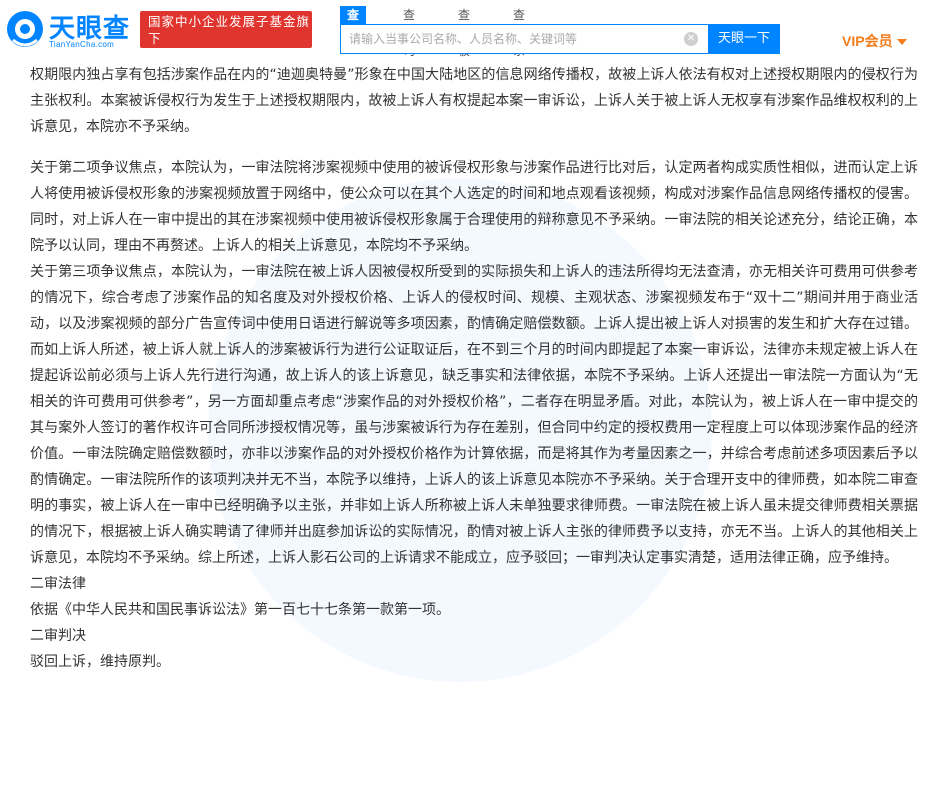 This screenshot has height=800, width=936. Describe the element at coordinates (229, 30) in the screenshot. I see `badge-line-1: 国家中小企业发展子基金旗下` at that location.